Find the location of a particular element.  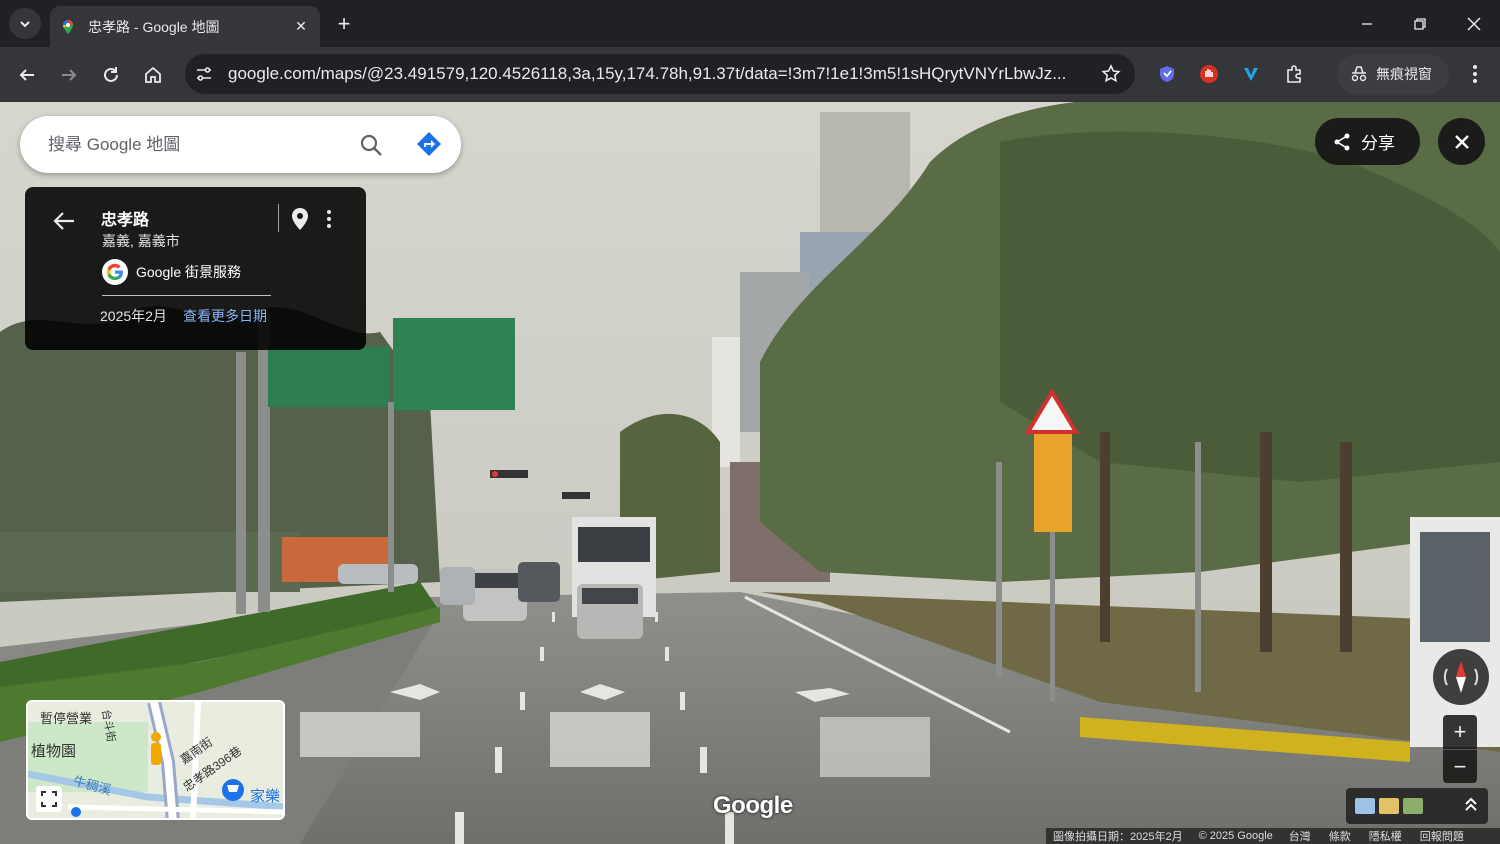

show-on-map-button is located at coordinates (300, 219).